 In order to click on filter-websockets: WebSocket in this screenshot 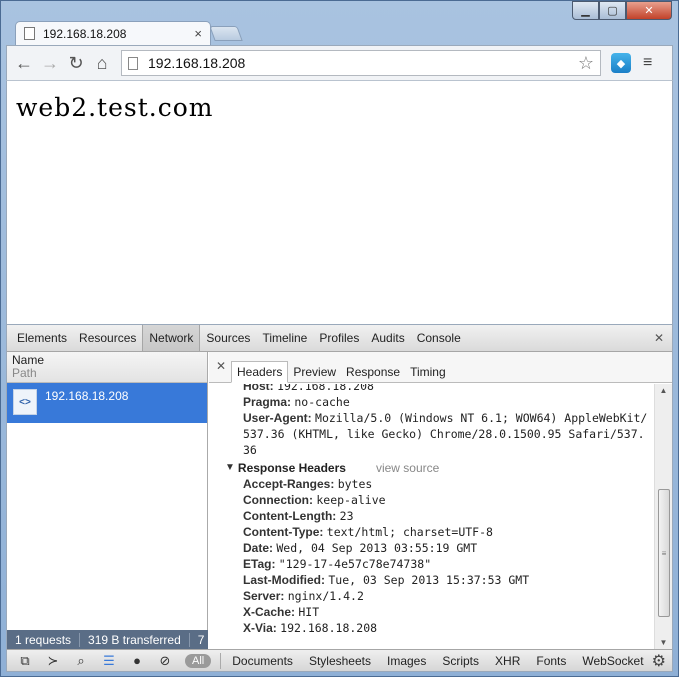, I will do `click(612, 661)`.